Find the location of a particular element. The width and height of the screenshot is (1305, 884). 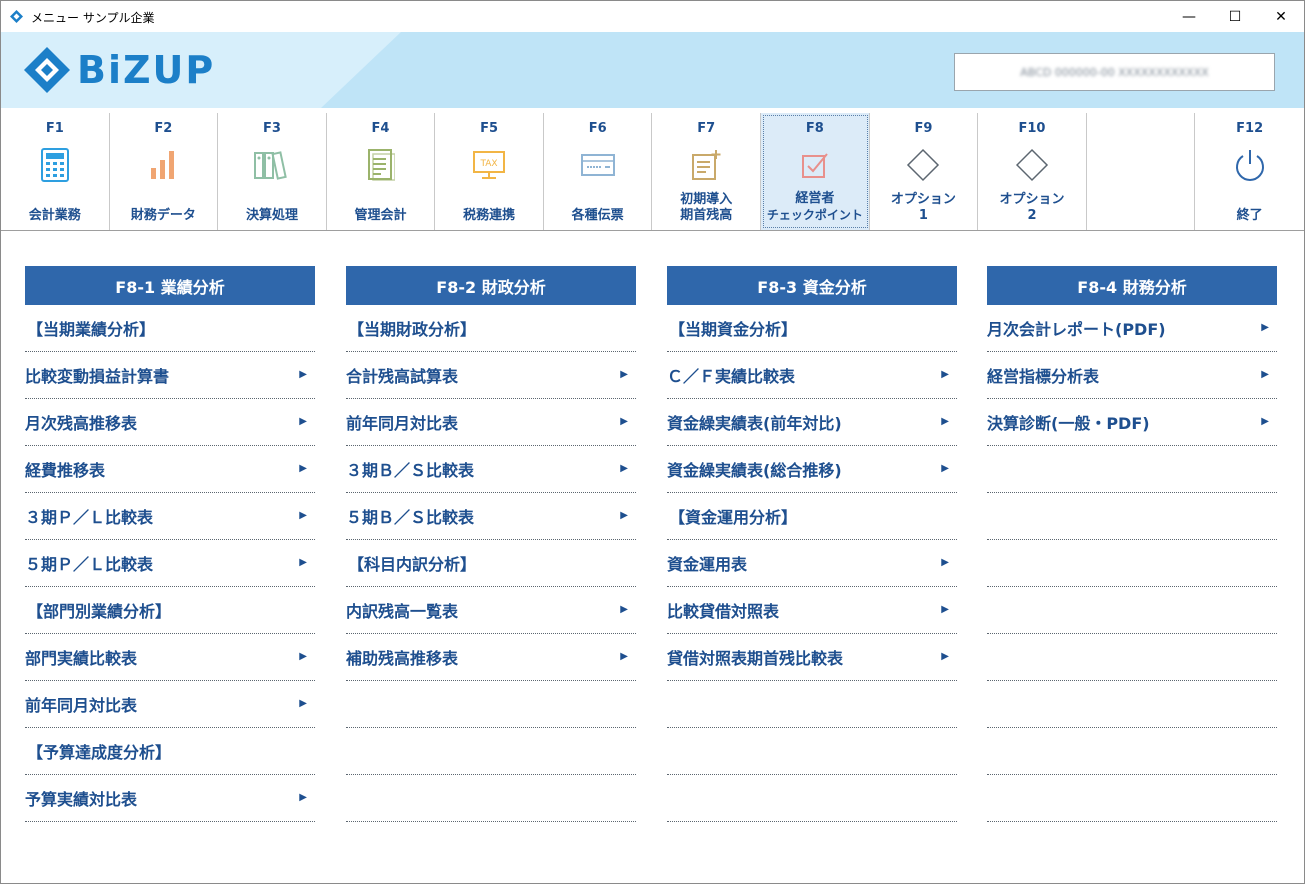

fkey-name: 初期導入 期首残高 is located at coordinates (706, 208).